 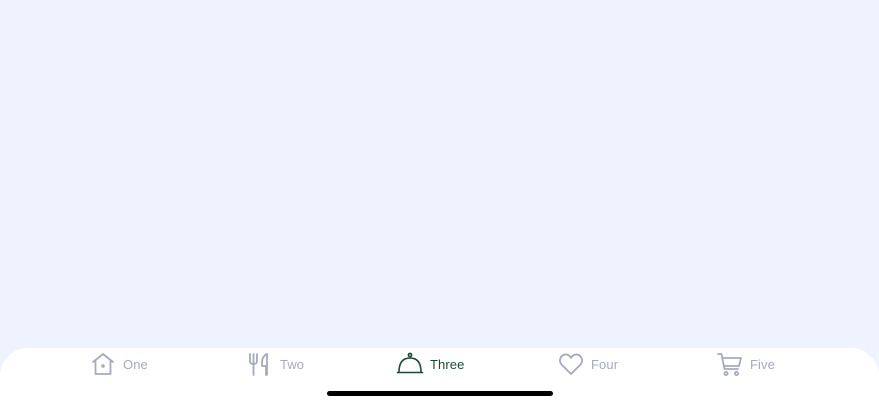 What do you see at coordinates (746, 364) in the screenshot?
I see `tab-five: Five` at bounding box center [746, 364].